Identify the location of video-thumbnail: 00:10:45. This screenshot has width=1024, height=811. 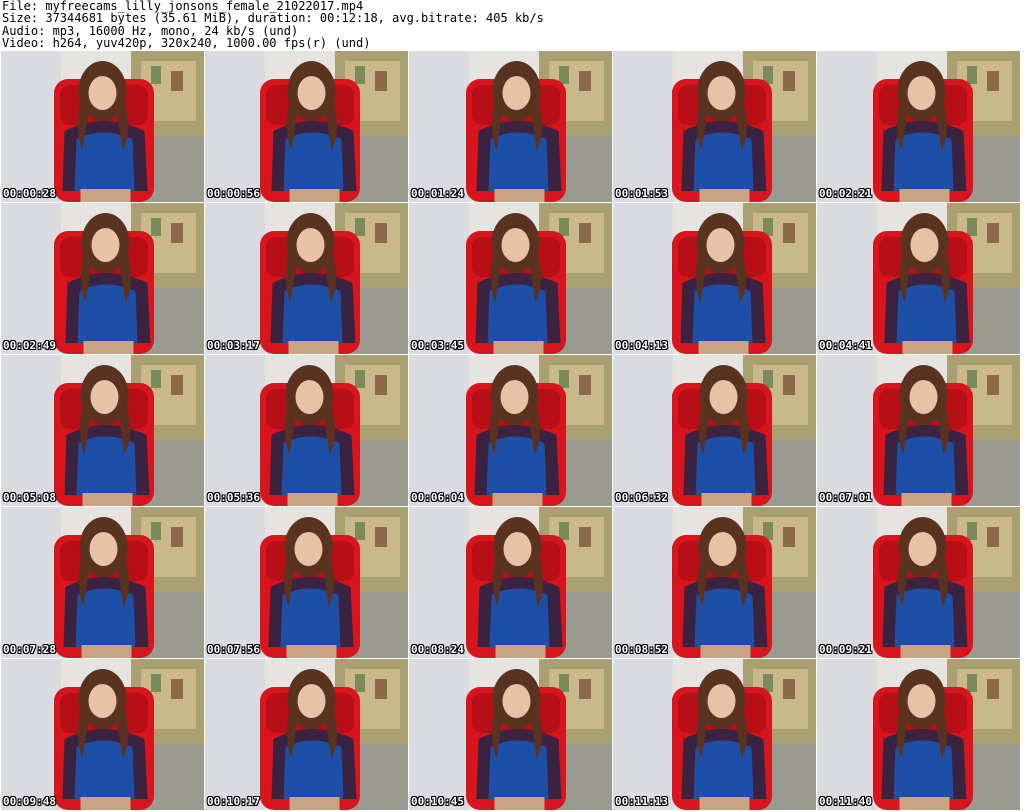
(510, 734).